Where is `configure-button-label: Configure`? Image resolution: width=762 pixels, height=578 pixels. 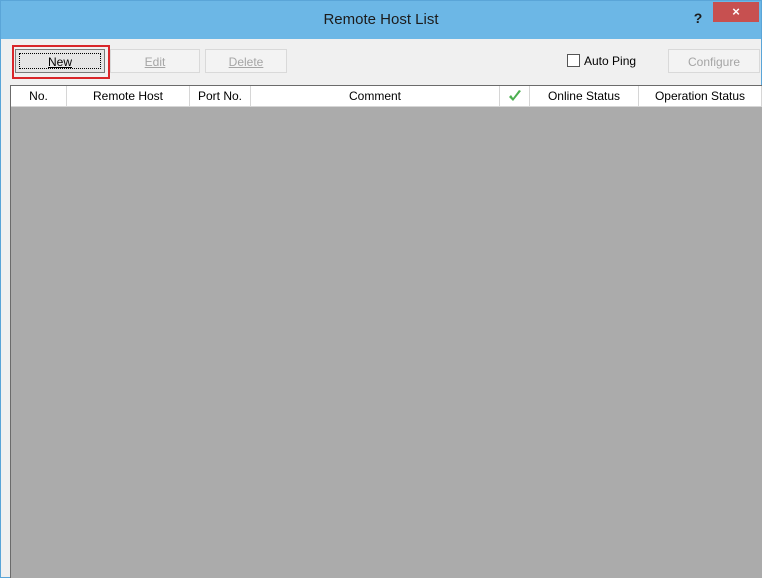
configure-button-label: Configure is located at coordinates (714, 62).